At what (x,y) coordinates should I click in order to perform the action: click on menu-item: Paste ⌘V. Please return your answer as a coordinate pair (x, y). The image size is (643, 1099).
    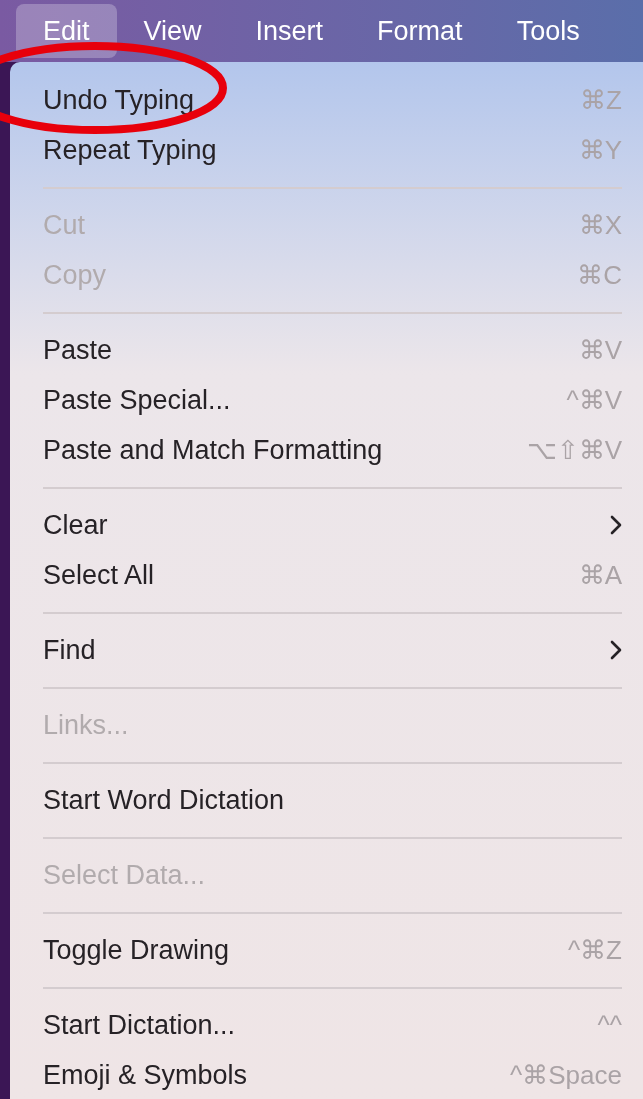
    Looking at the image, I should click on (332, 350).